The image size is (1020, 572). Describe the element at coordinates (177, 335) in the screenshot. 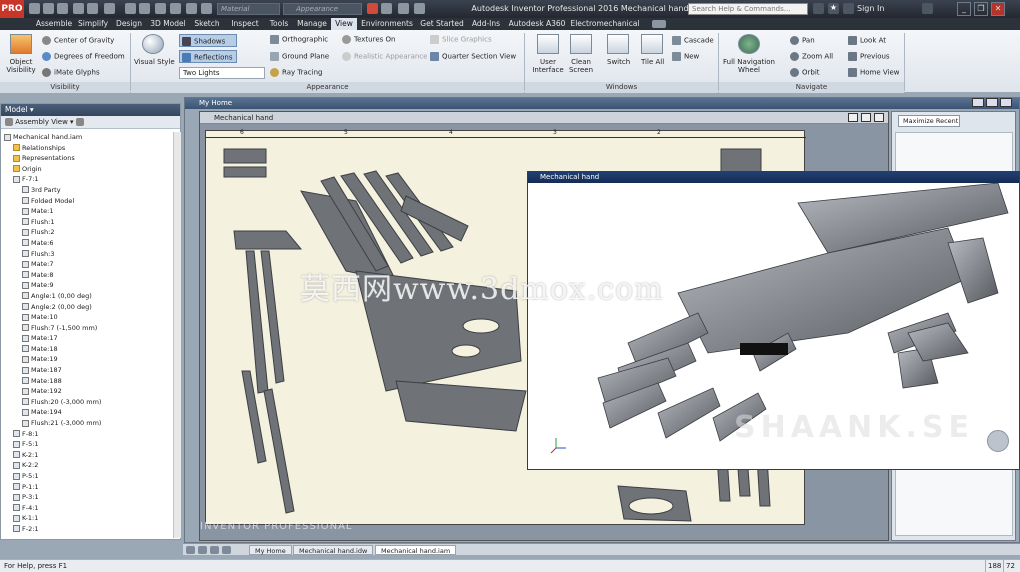

I see `browser-scrollbar` at that location.